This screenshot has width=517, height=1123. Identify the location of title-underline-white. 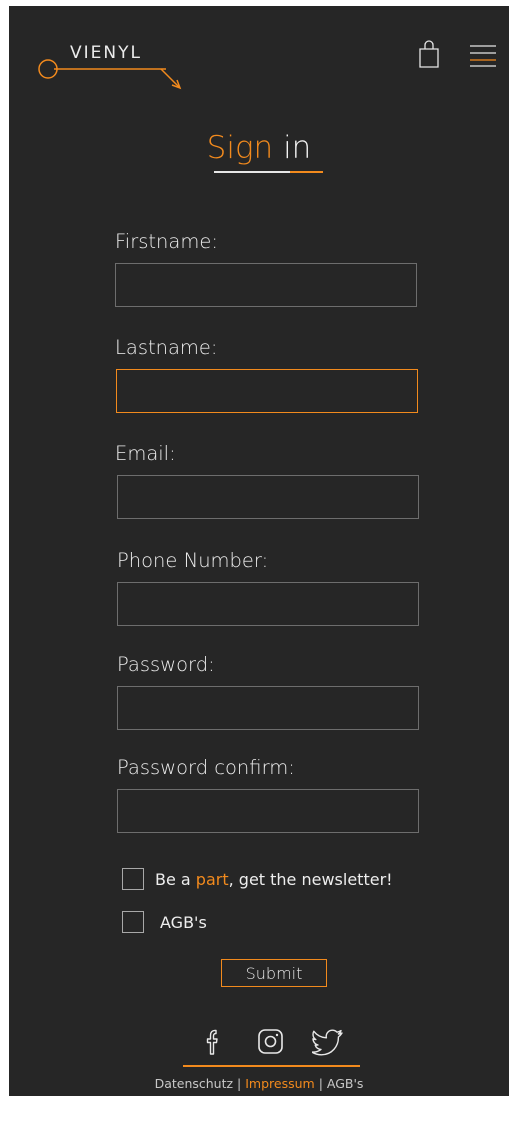
(252, 172).